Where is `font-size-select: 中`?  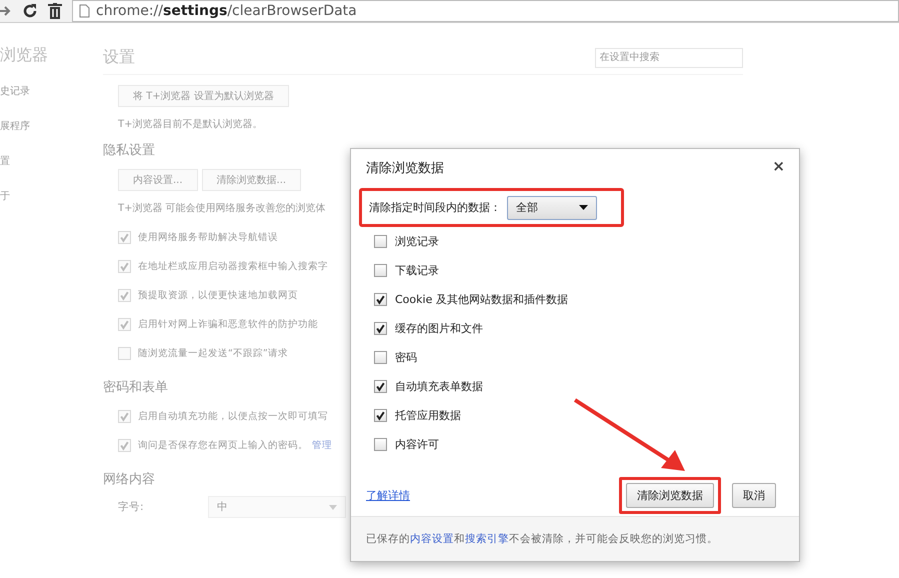 font-size-select: 中 is located at coordinates (277, 507).